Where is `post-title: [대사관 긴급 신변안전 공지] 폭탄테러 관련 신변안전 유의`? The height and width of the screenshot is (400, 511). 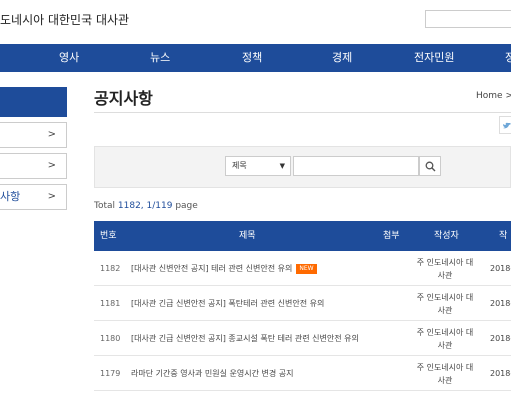
post-title: [대사관 긴급 신변안전 공지] 폭탄테러 관련 신변안전 유의 is located at coordinates (228, 303).